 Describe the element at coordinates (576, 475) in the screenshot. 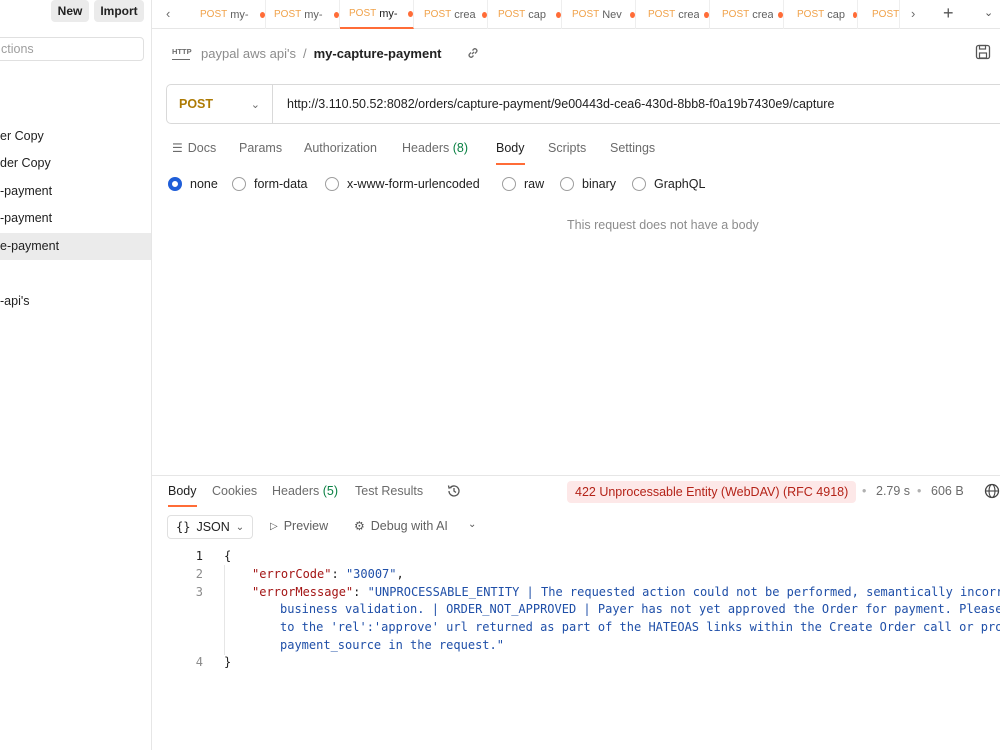

I see `response-divider` at that location.